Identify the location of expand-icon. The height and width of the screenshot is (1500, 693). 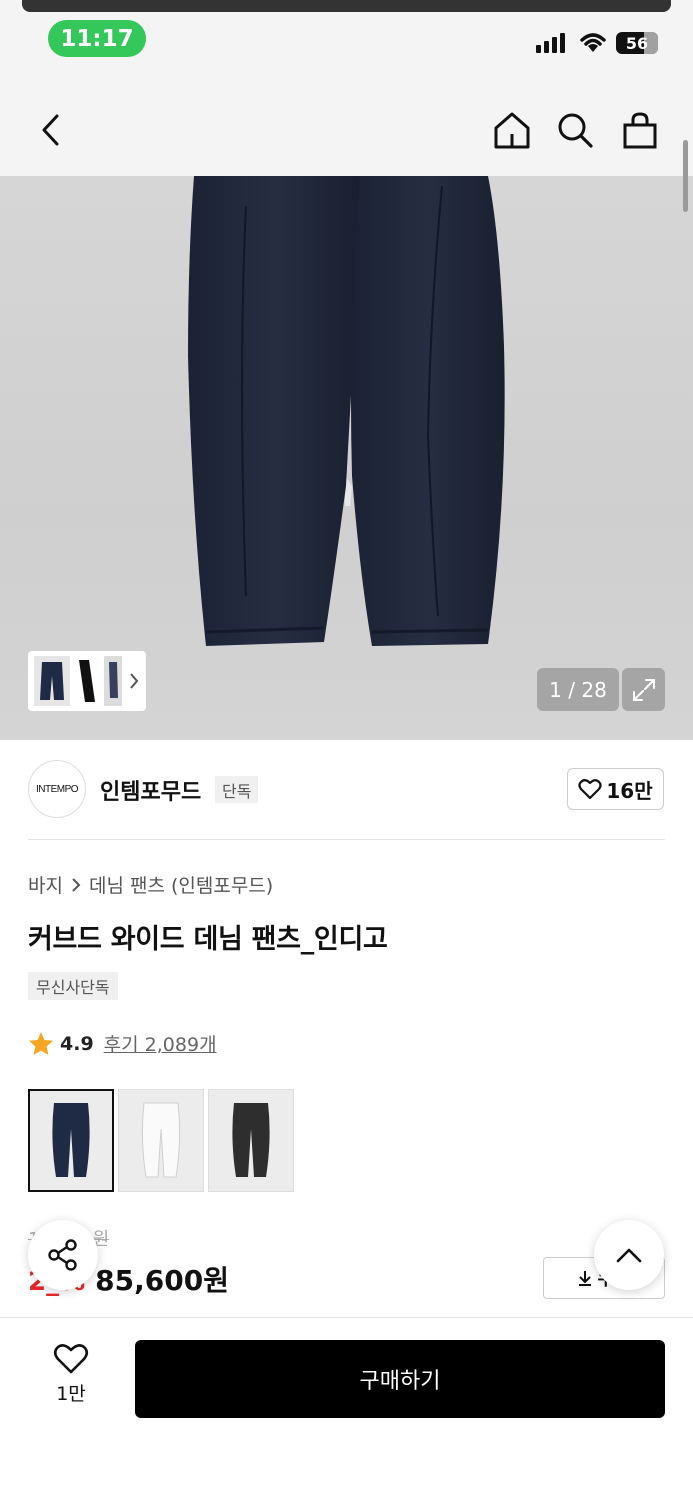
(643, 689).